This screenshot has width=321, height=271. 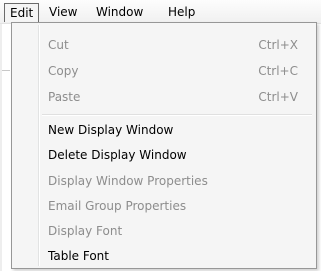 What do you see at coordinates (58, 45) in the screenshot?
I see `menu-item-label: Cut` at bounding box center [58, 45].